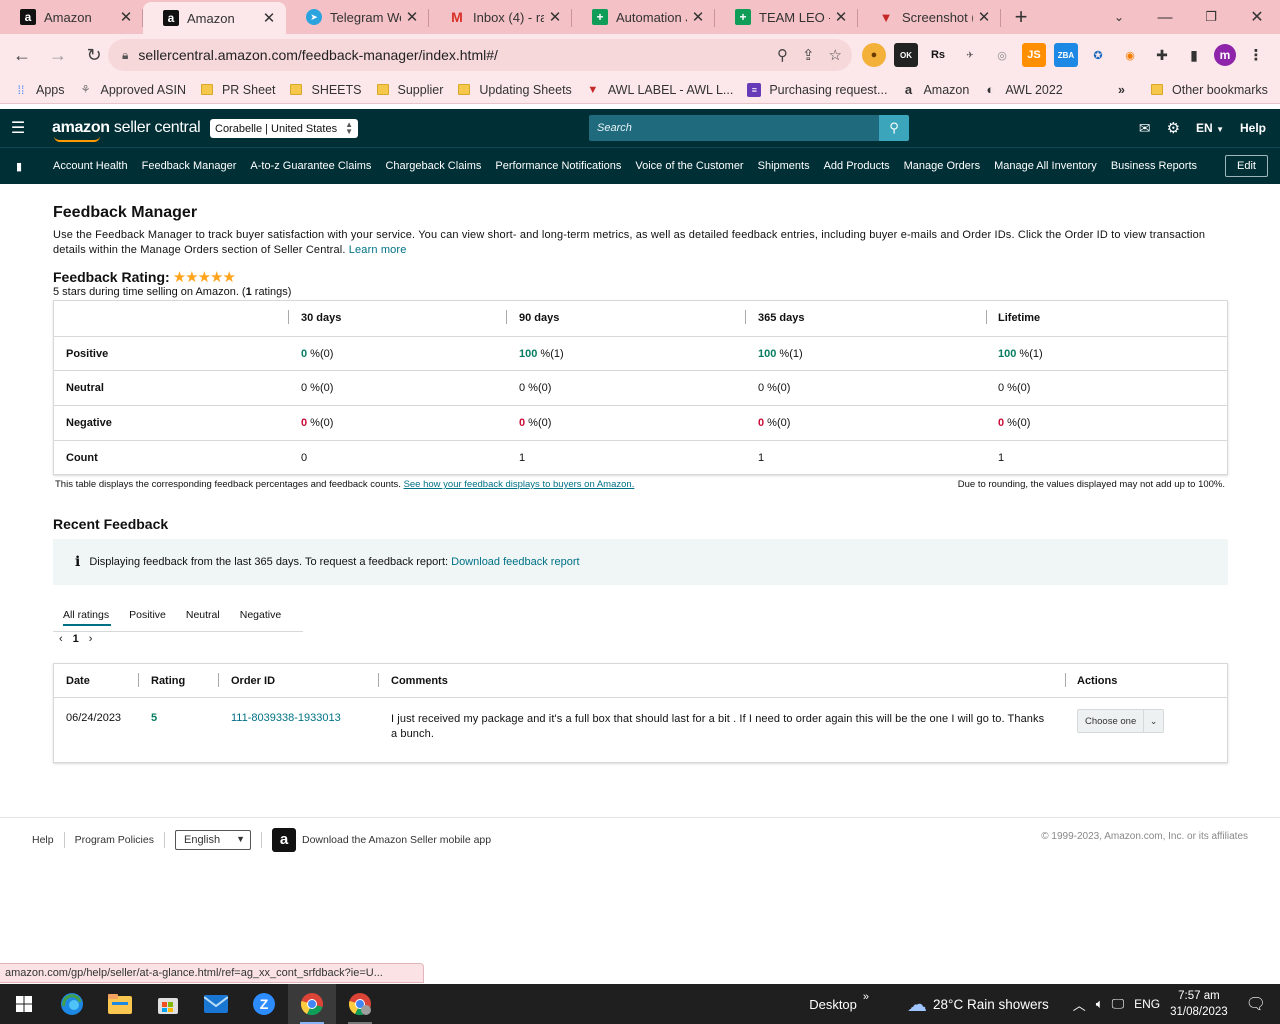 This screenshot has width=1280, height=1024. Describe the element at coordinates (214, 18) in the screenshot. I see `browser-tab-active: a Amazon ✕` at that location.